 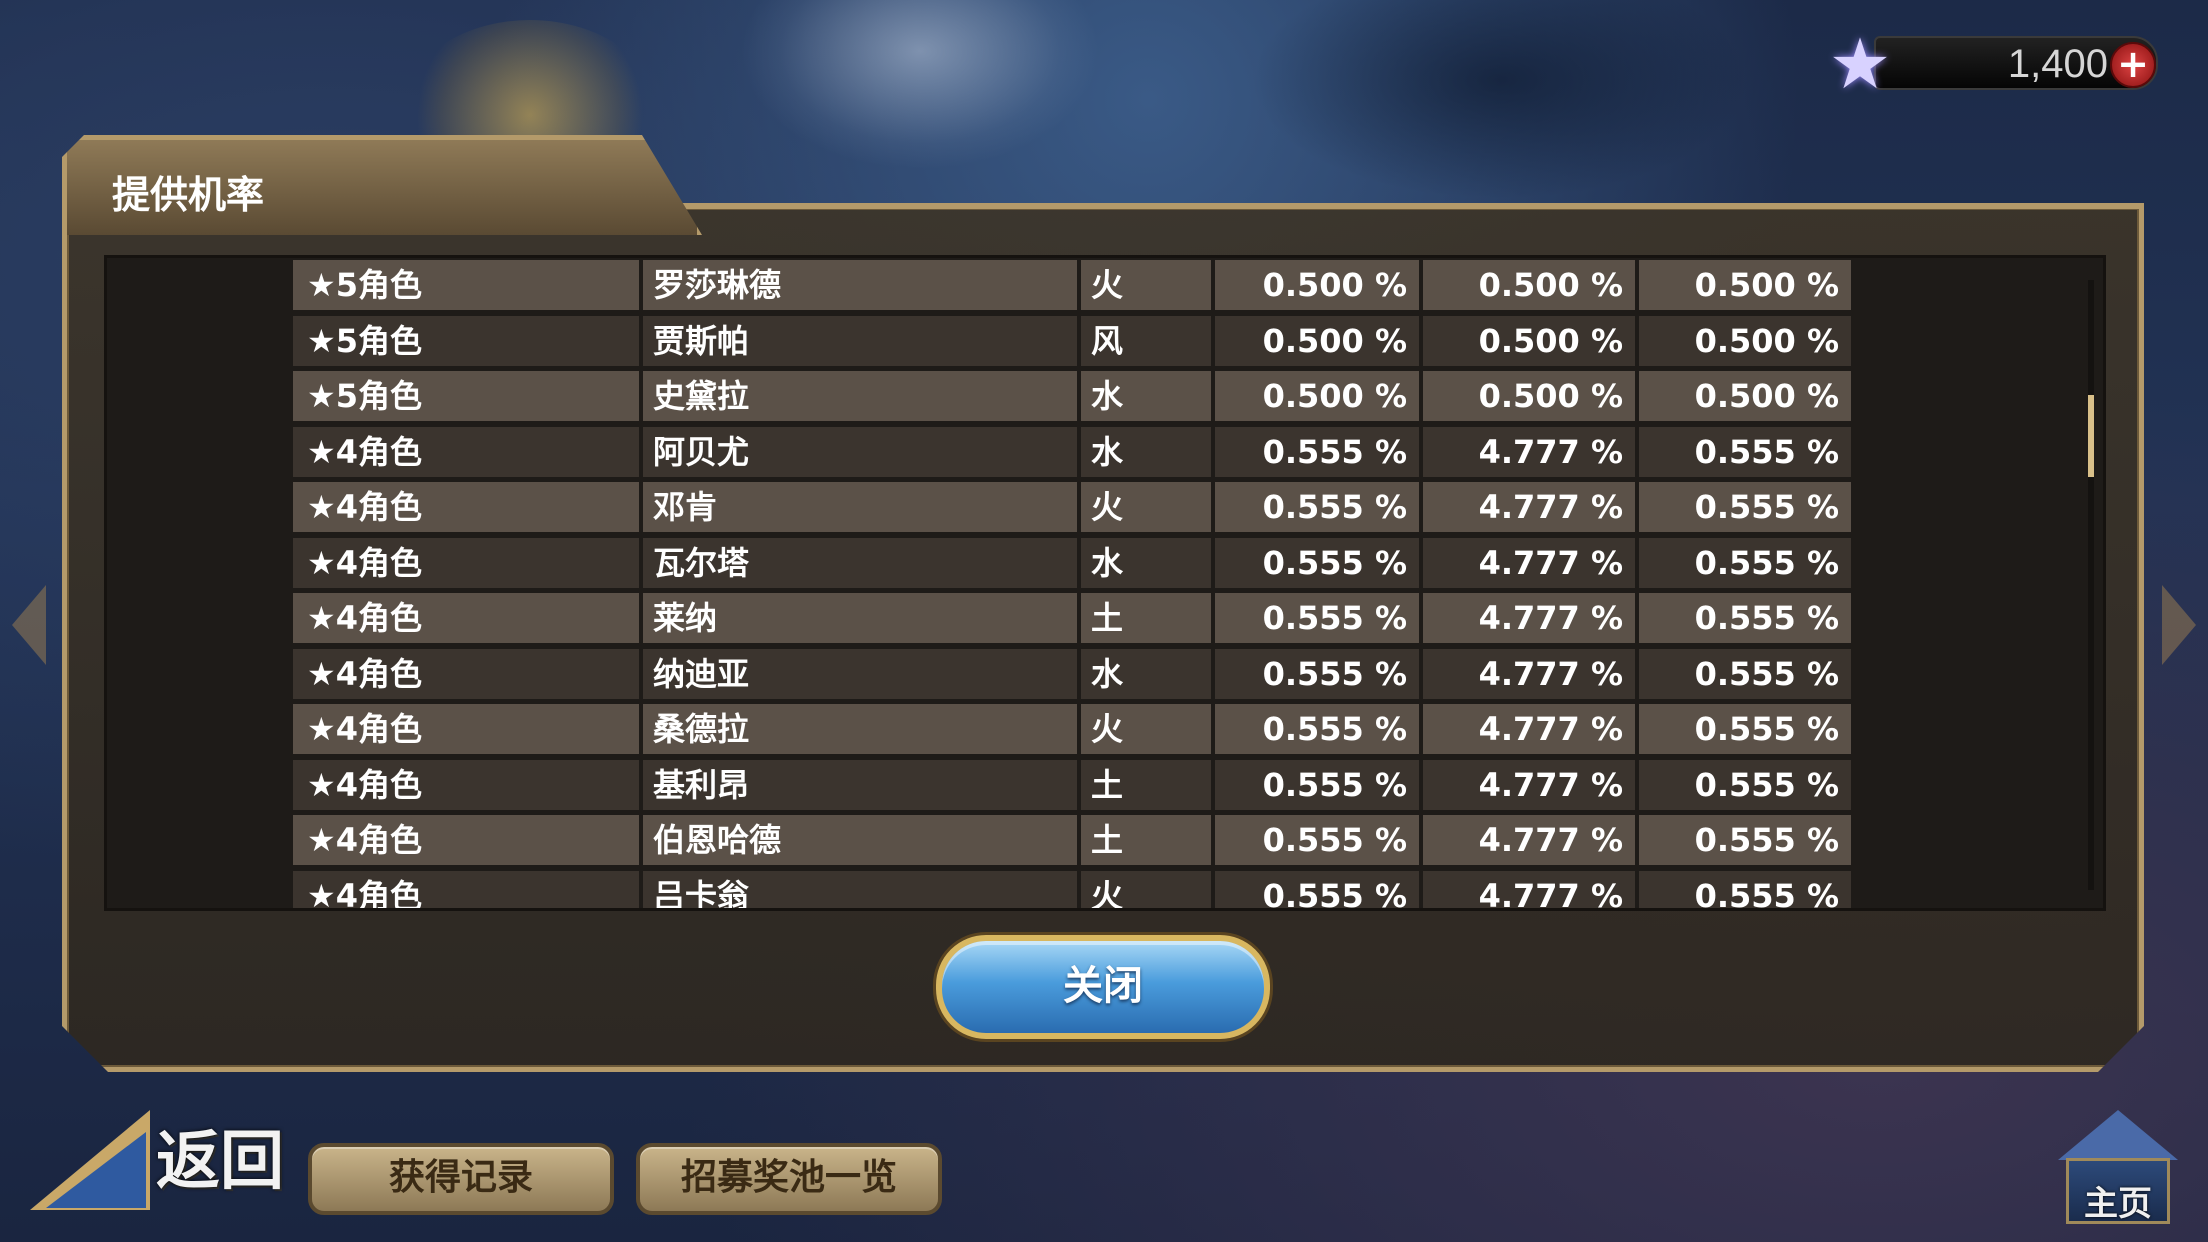 What do you see at coordinates (1413, 206) in the screenshot?
I see `dialog-top-border` at bounding box center [1413, 206].